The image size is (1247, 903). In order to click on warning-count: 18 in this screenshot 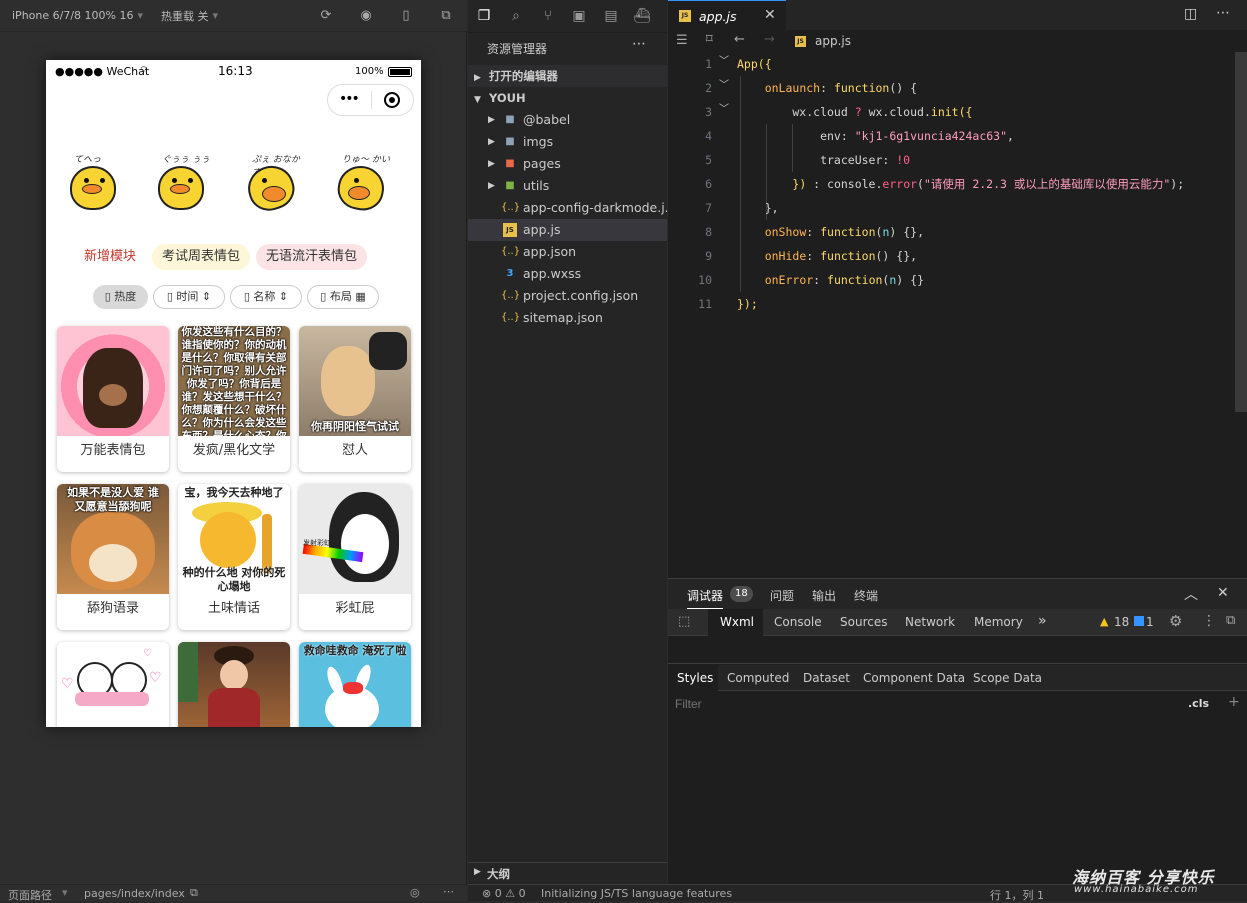, I will do `click(1121, 622)`.